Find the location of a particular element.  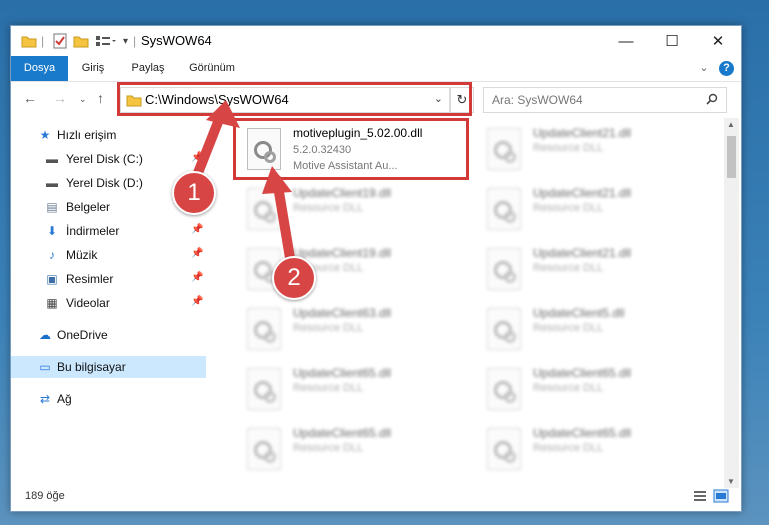

step-badge-1: 1 is located at coordinates (194, 193).